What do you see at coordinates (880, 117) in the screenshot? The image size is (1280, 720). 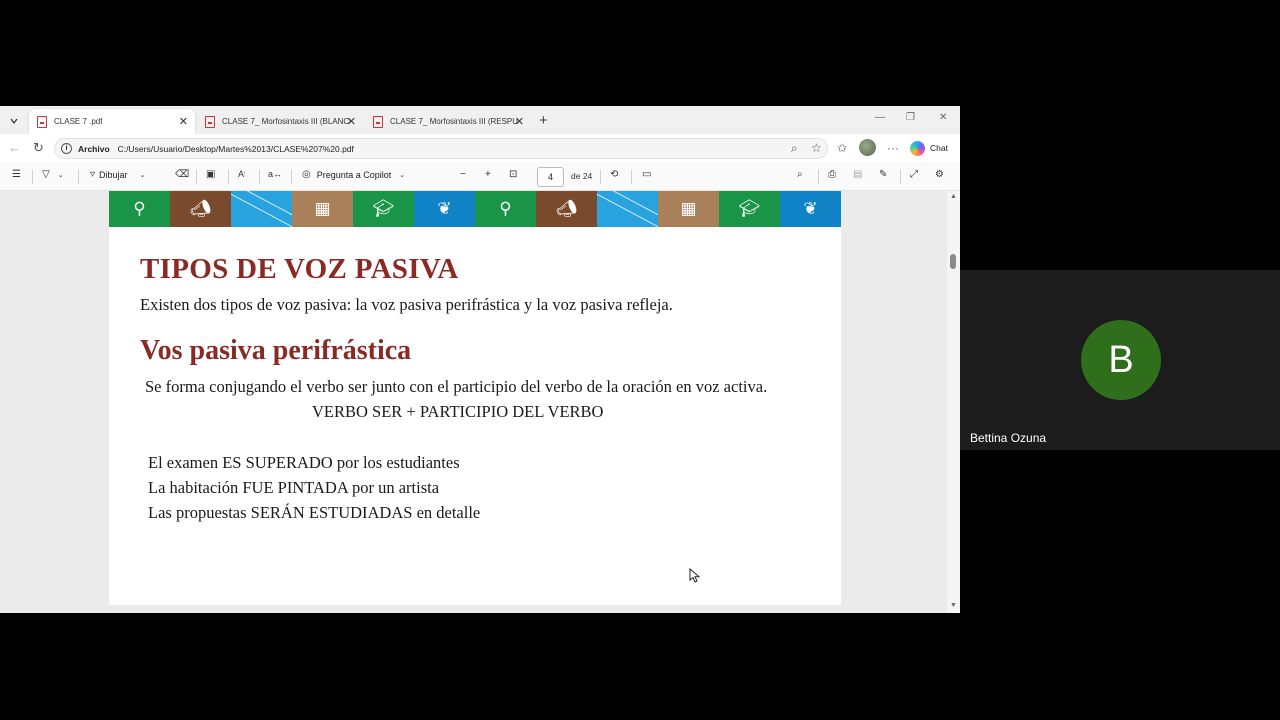 I see `minimize-button: —` at bounding box center [880, 117].